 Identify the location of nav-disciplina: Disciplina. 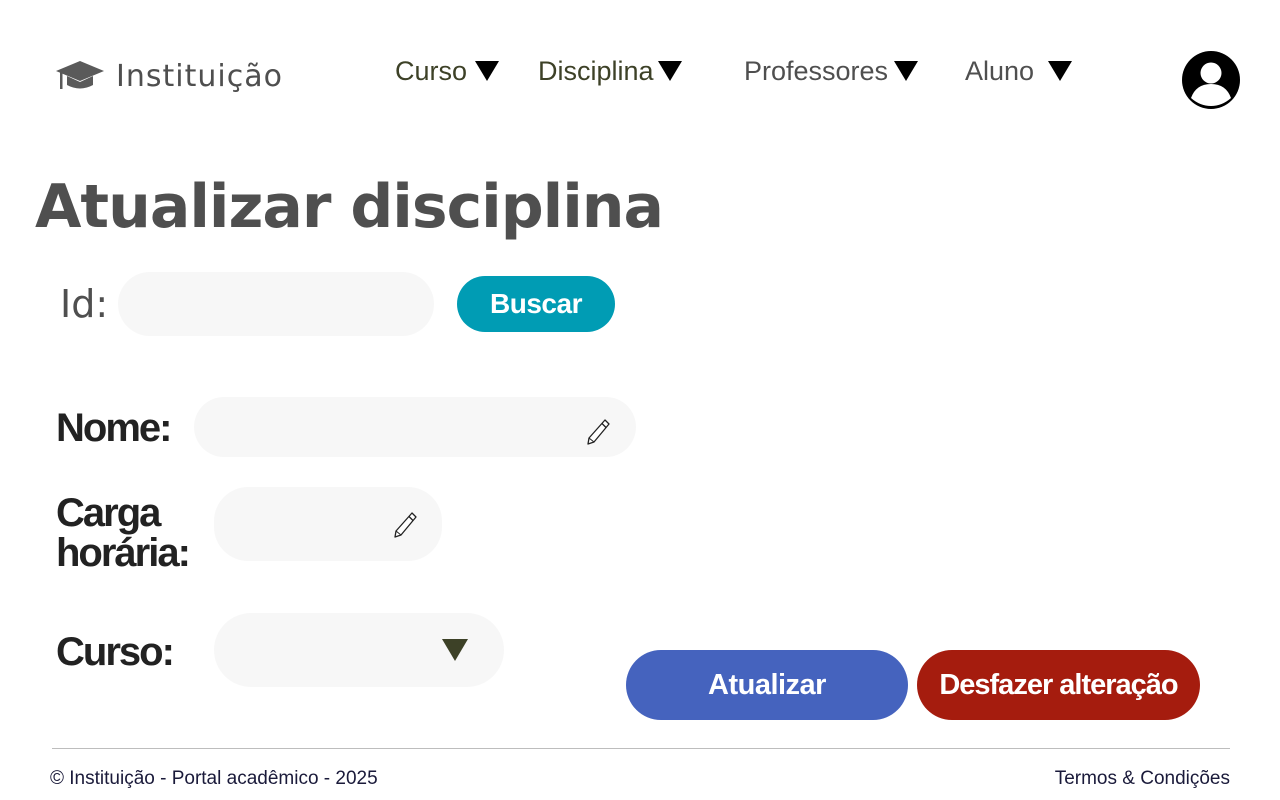
(610, 71).